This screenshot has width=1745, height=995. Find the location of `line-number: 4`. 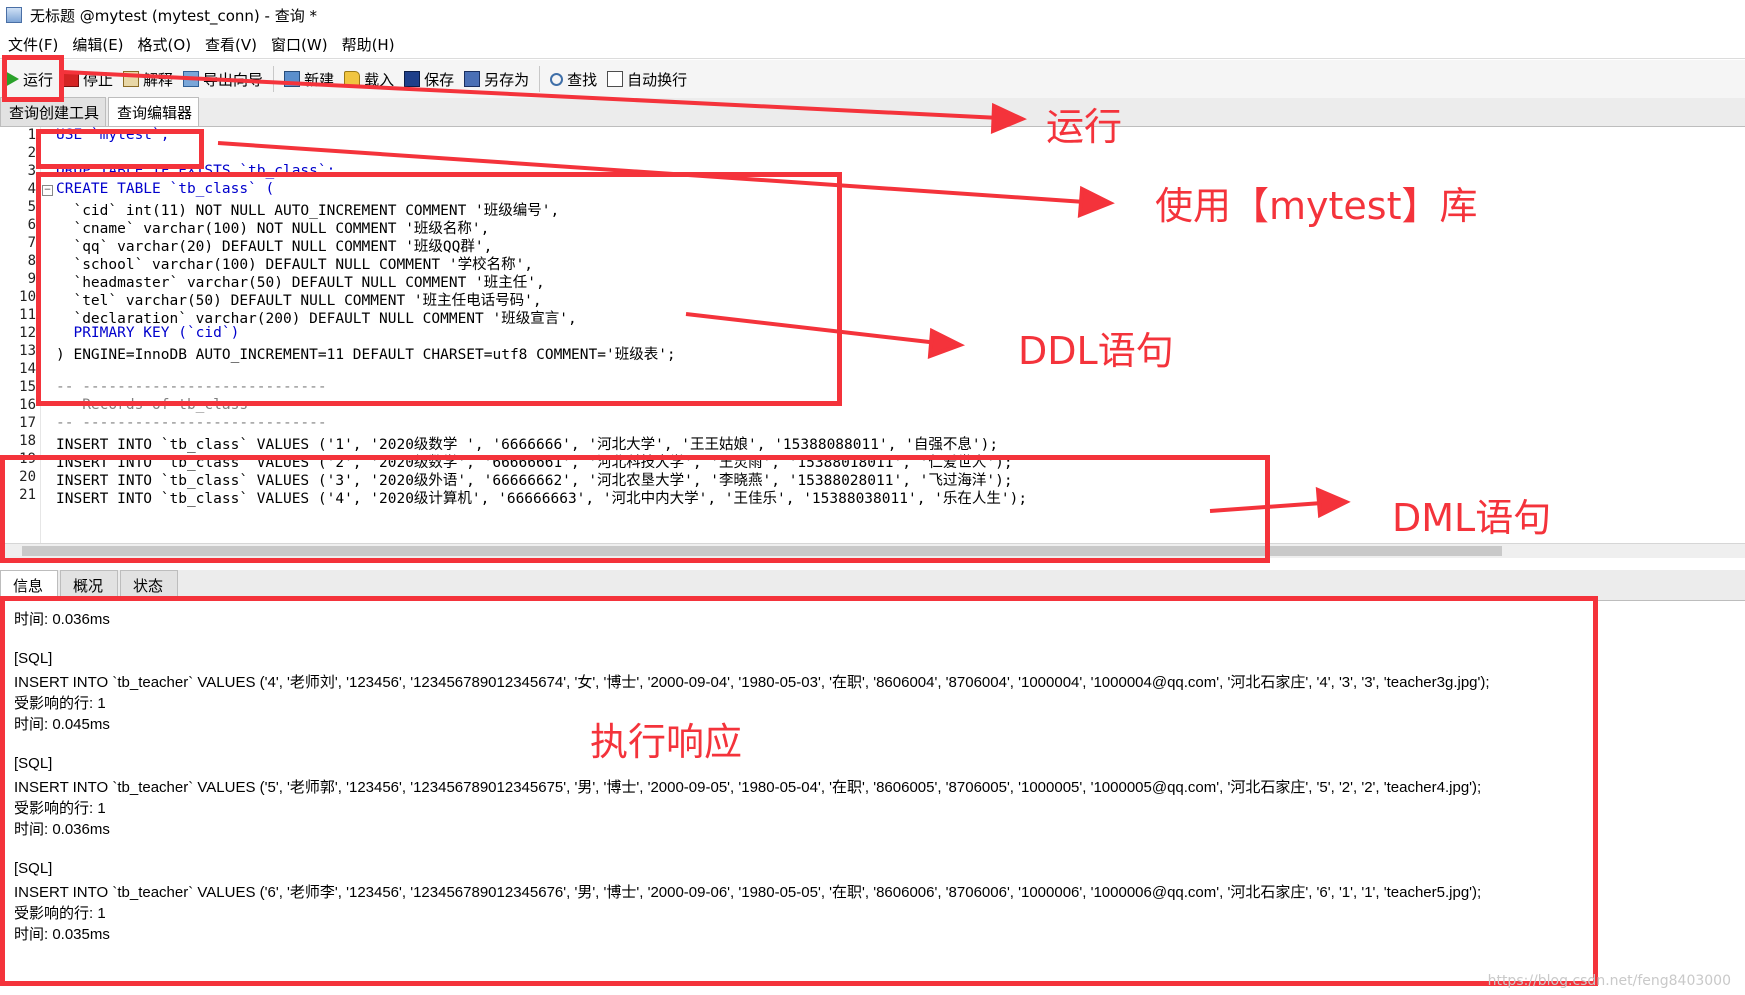

line-number: 4 is located at coordinates (31, 189).